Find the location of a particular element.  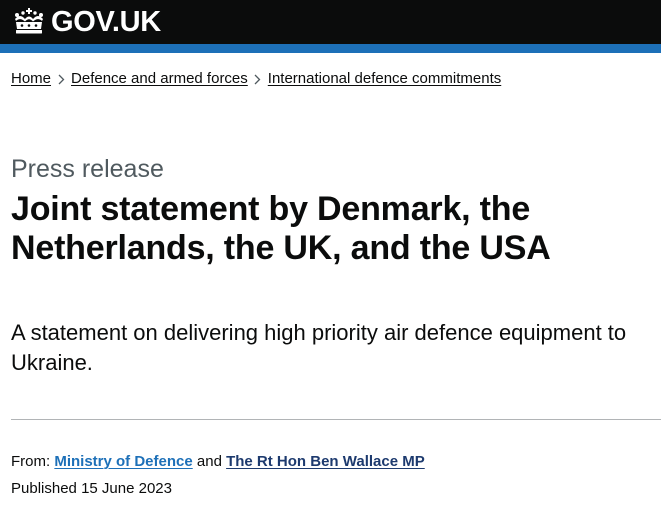

published-date: 15 June 2023 is located at coordinates (126, 488).